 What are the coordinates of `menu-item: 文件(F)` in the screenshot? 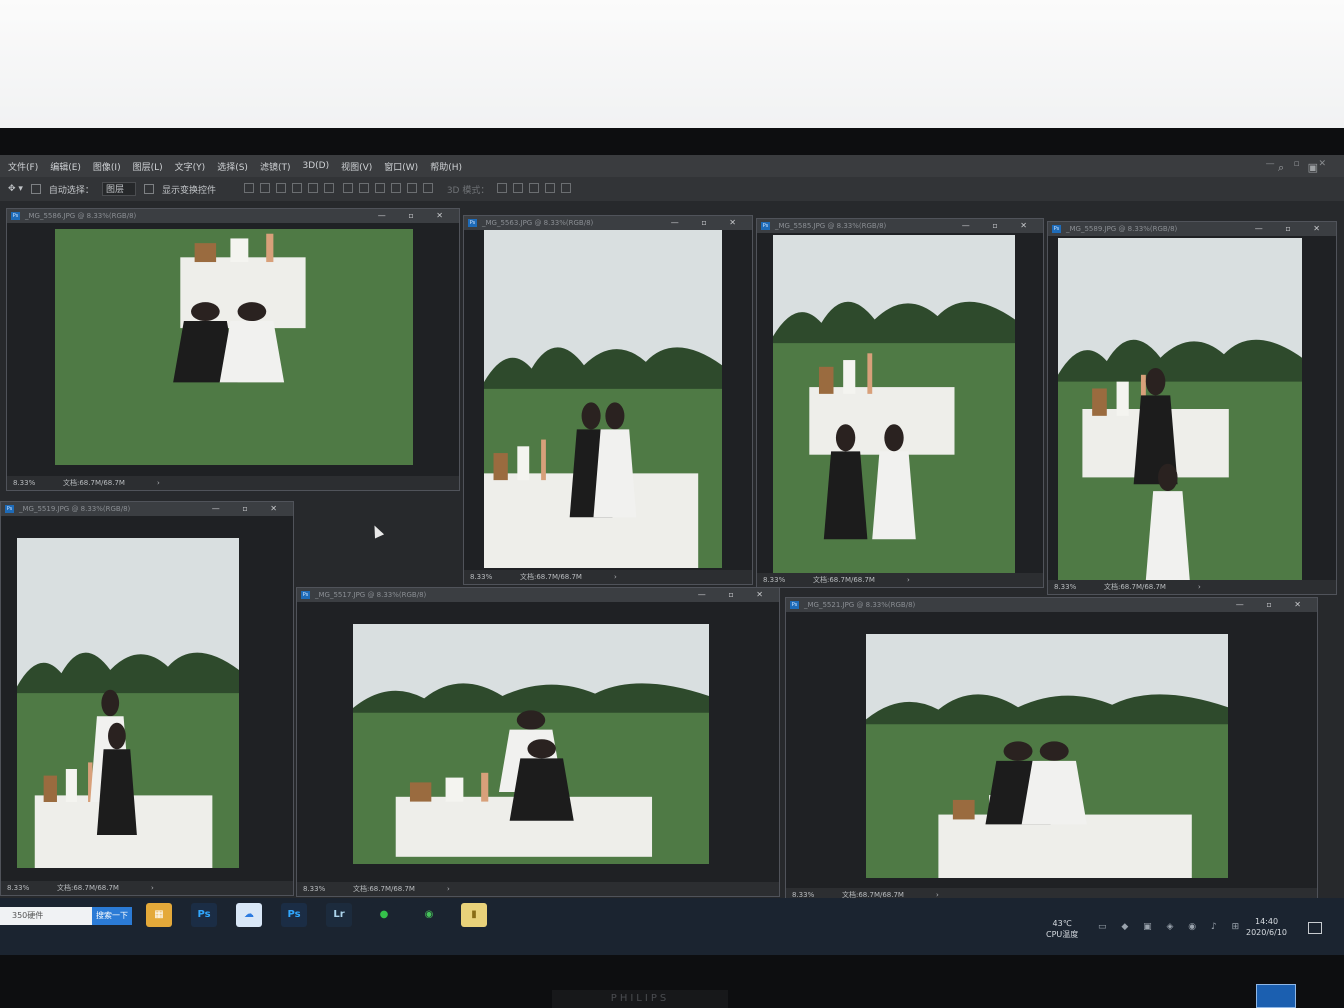 It's located at (23, 166).